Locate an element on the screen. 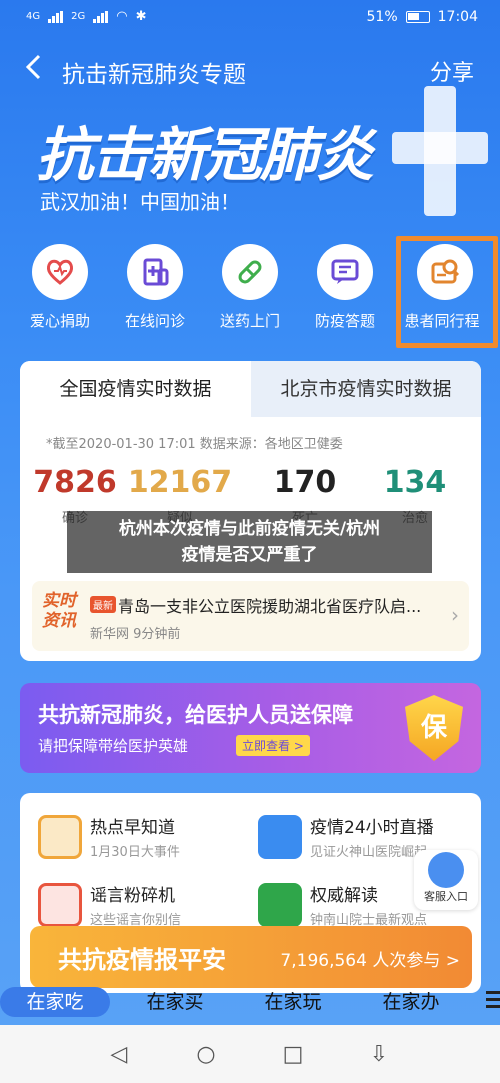 This screenshot has height=1083, width=500. update-note: *截至2020-01-30 17:01 数据来源：各地区卫健委 is located at coordinates (194, 444).